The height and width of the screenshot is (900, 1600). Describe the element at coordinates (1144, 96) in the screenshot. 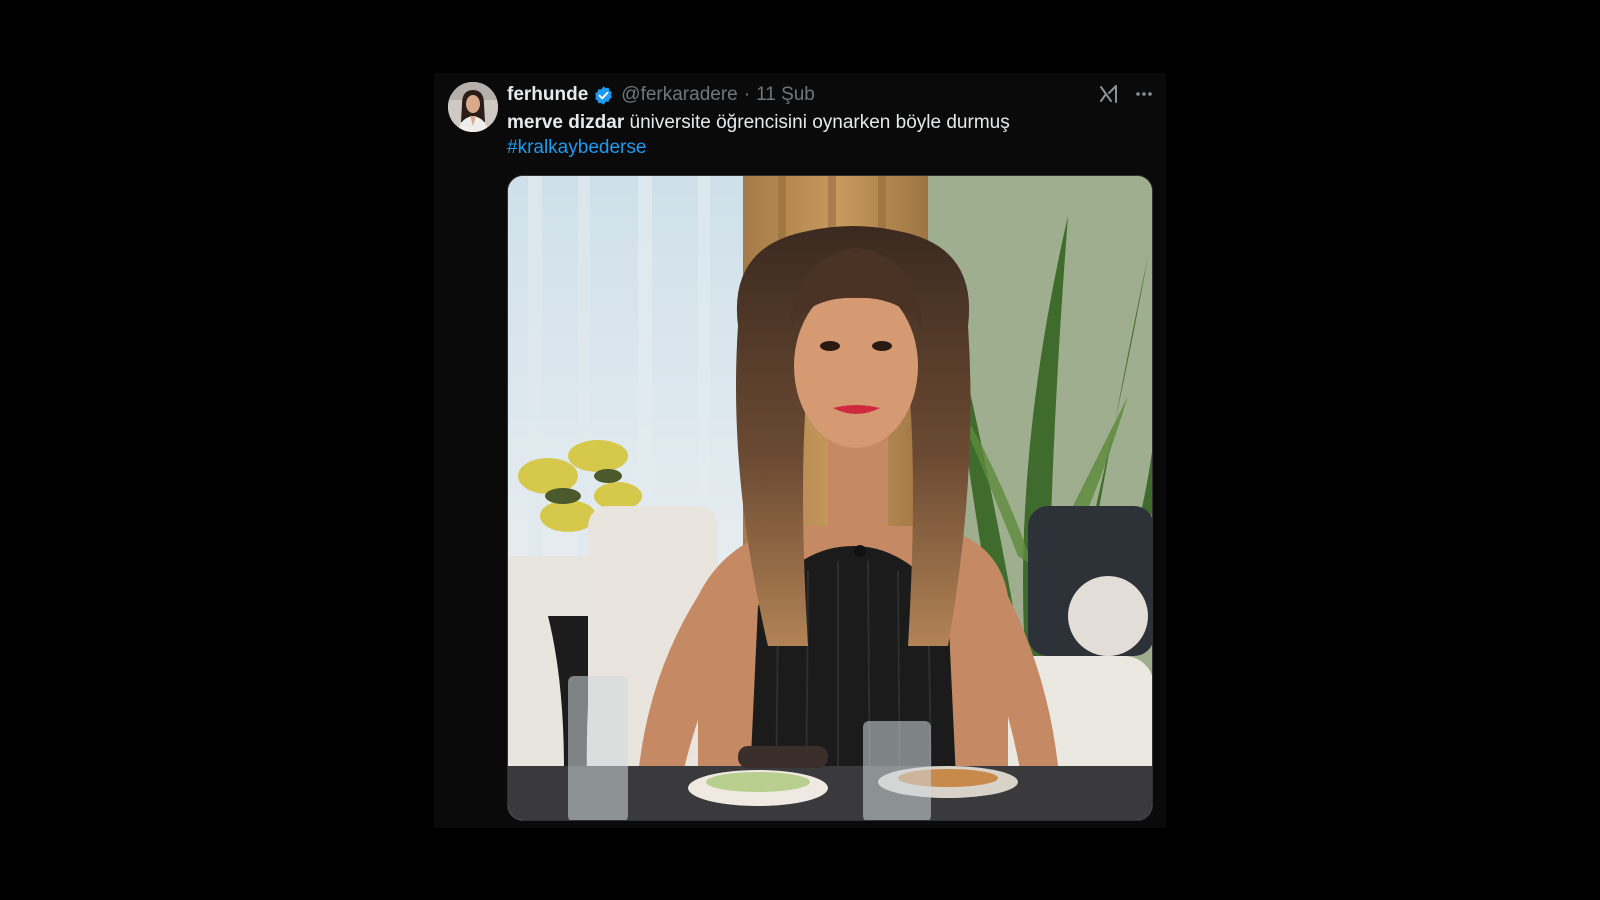

I see `more-options-icon` at that location.